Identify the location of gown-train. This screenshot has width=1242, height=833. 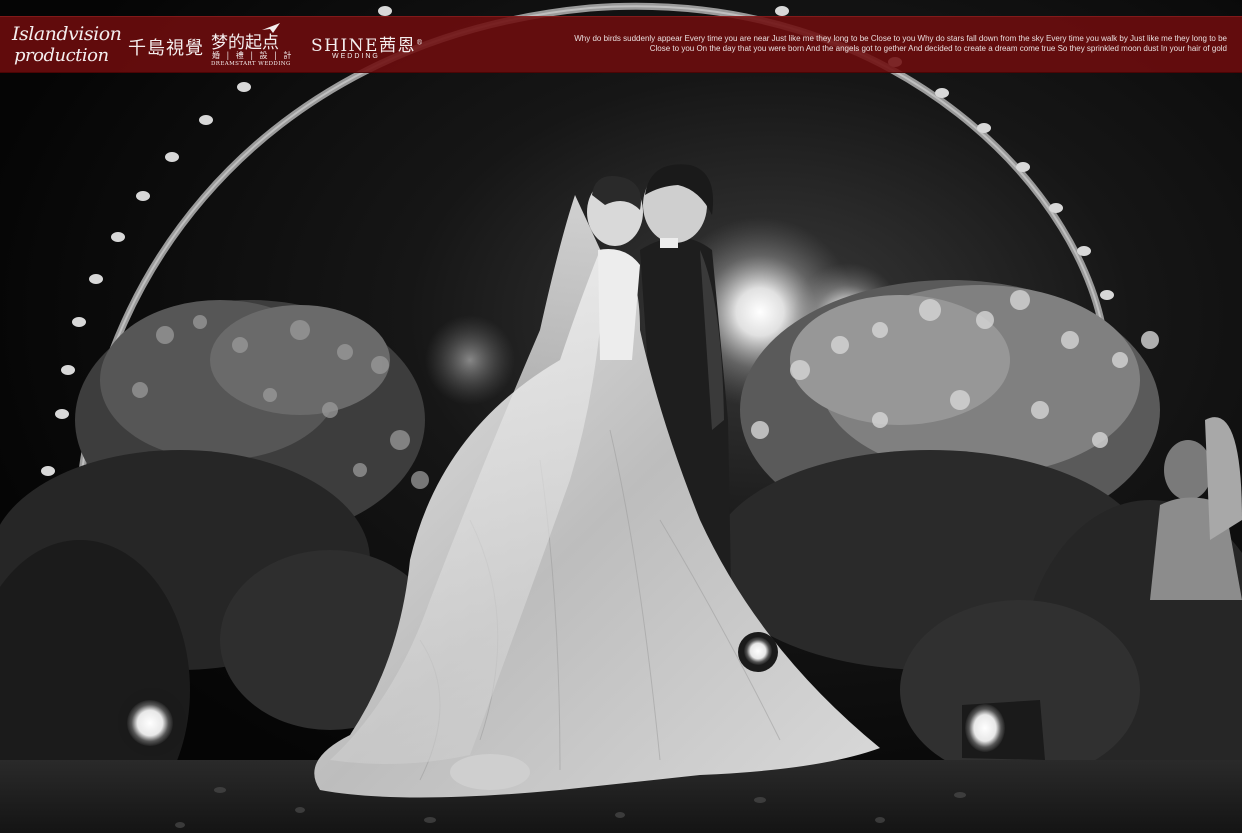
(490, 772).